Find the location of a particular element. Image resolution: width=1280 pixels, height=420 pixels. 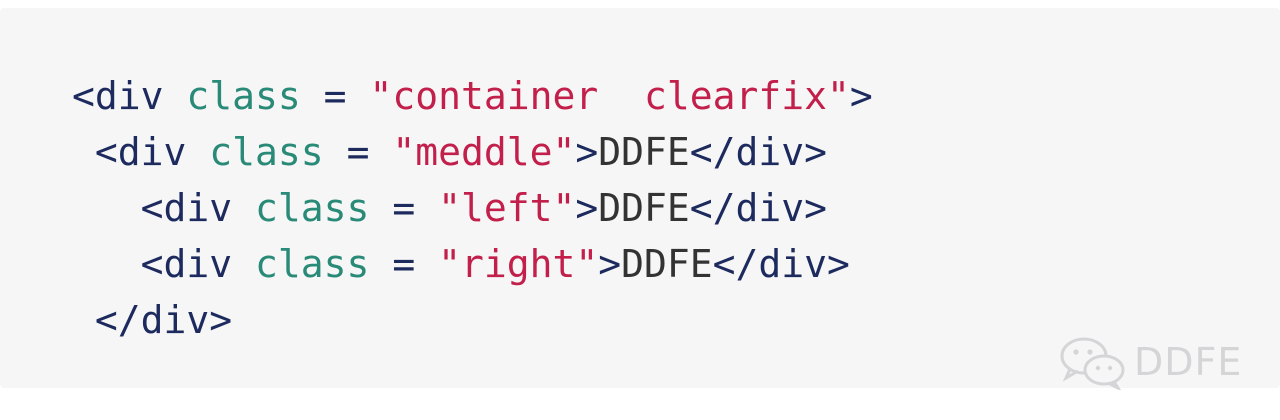

wechat-icon is located at coordinates (1093, 362).